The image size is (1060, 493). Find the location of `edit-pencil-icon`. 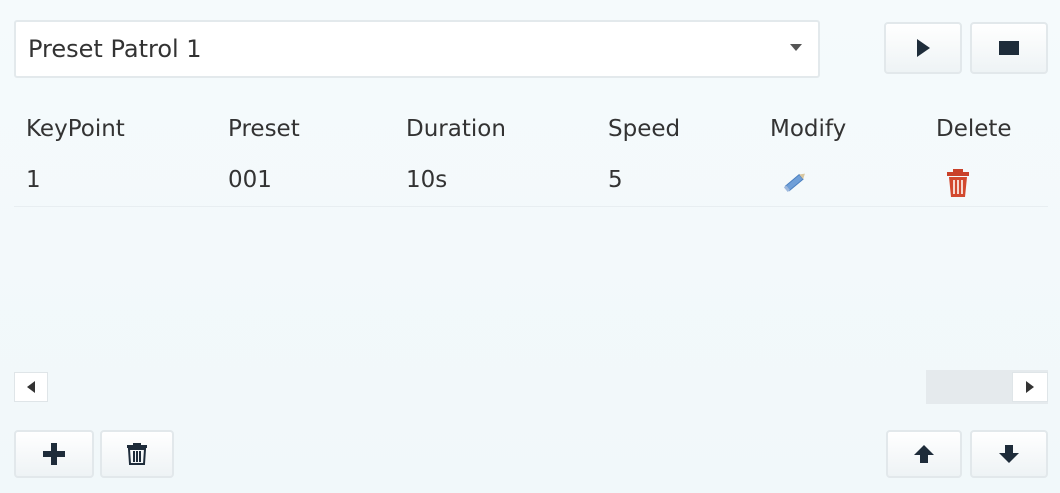

edit-pencil-icon is located at coordinates (795, 182).